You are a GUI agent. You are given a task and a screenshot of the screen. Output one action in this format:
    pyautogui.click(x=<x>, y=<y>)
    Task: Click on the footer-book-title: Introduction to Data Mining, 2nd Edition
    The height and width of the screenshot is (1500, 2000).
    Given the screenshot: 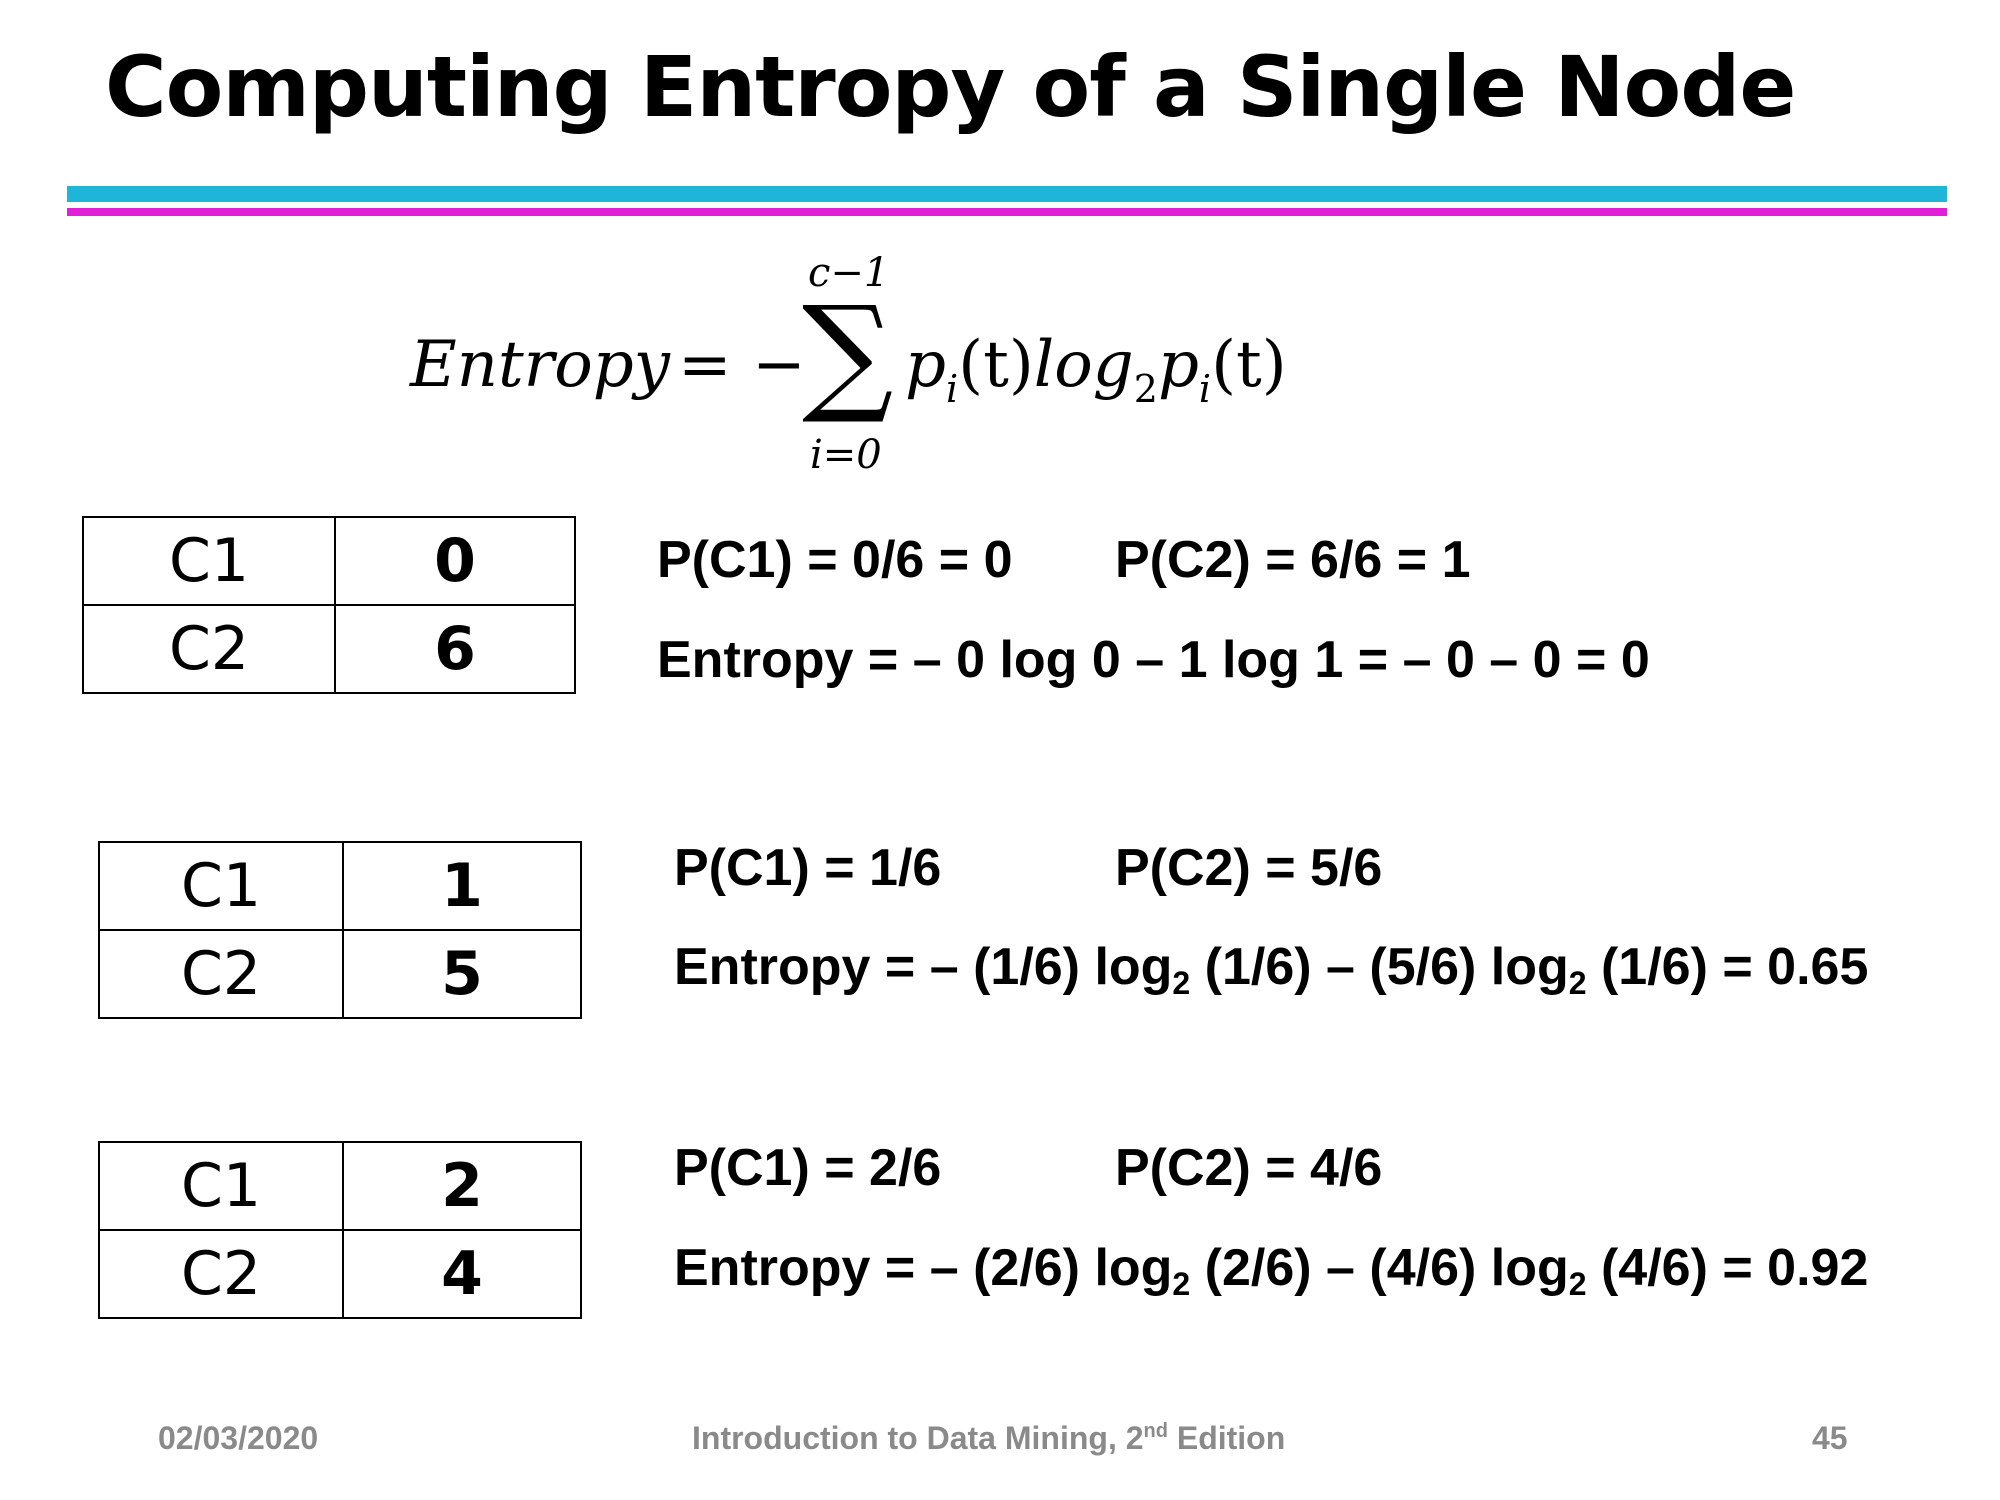 What is the action you would take?
    pyautogui.click(x=988, y=1438)
    